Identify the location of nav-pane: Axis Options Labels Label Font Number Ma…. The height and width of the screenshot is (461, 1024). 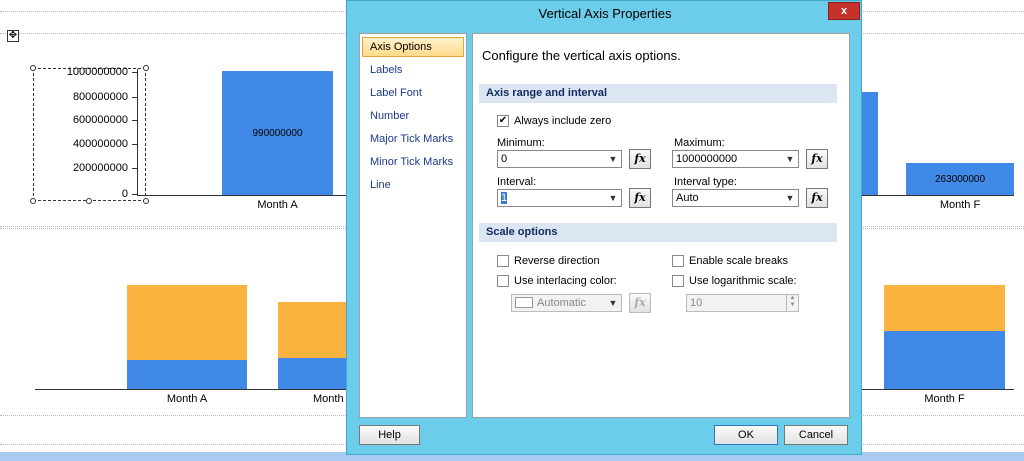
(413, 225).